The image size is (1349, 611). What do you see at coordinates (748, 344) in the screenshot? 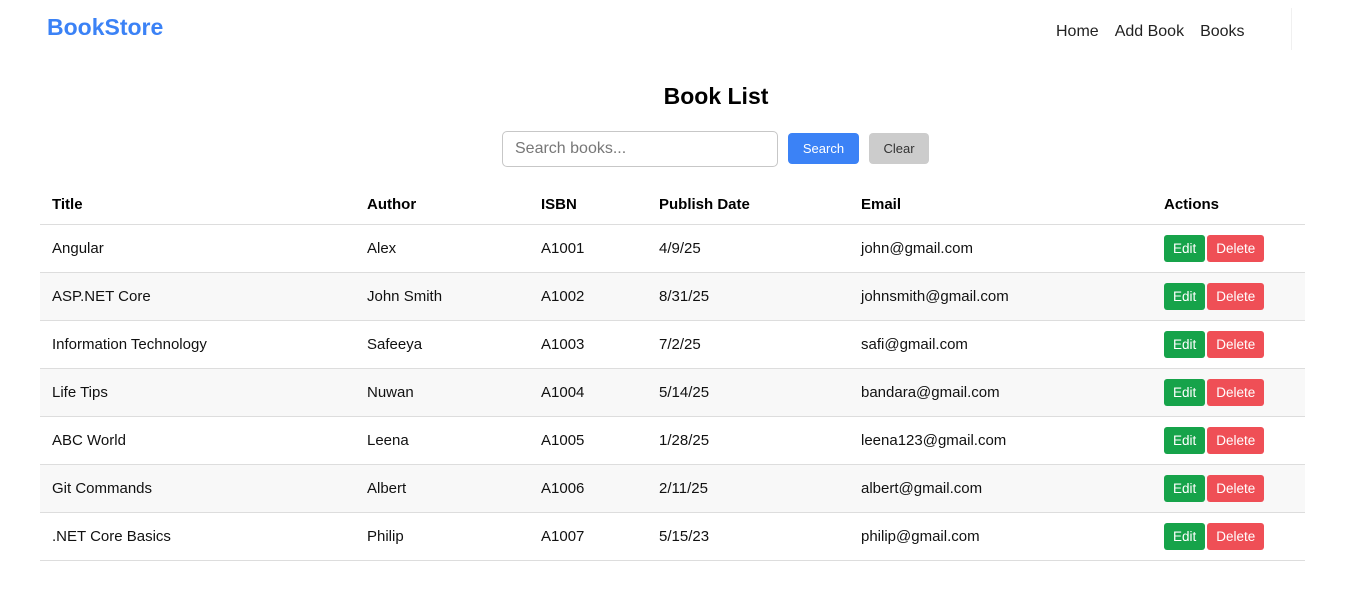
I see `book-publish-date-cell: 7/2/25` at bounding box center [748, 344].